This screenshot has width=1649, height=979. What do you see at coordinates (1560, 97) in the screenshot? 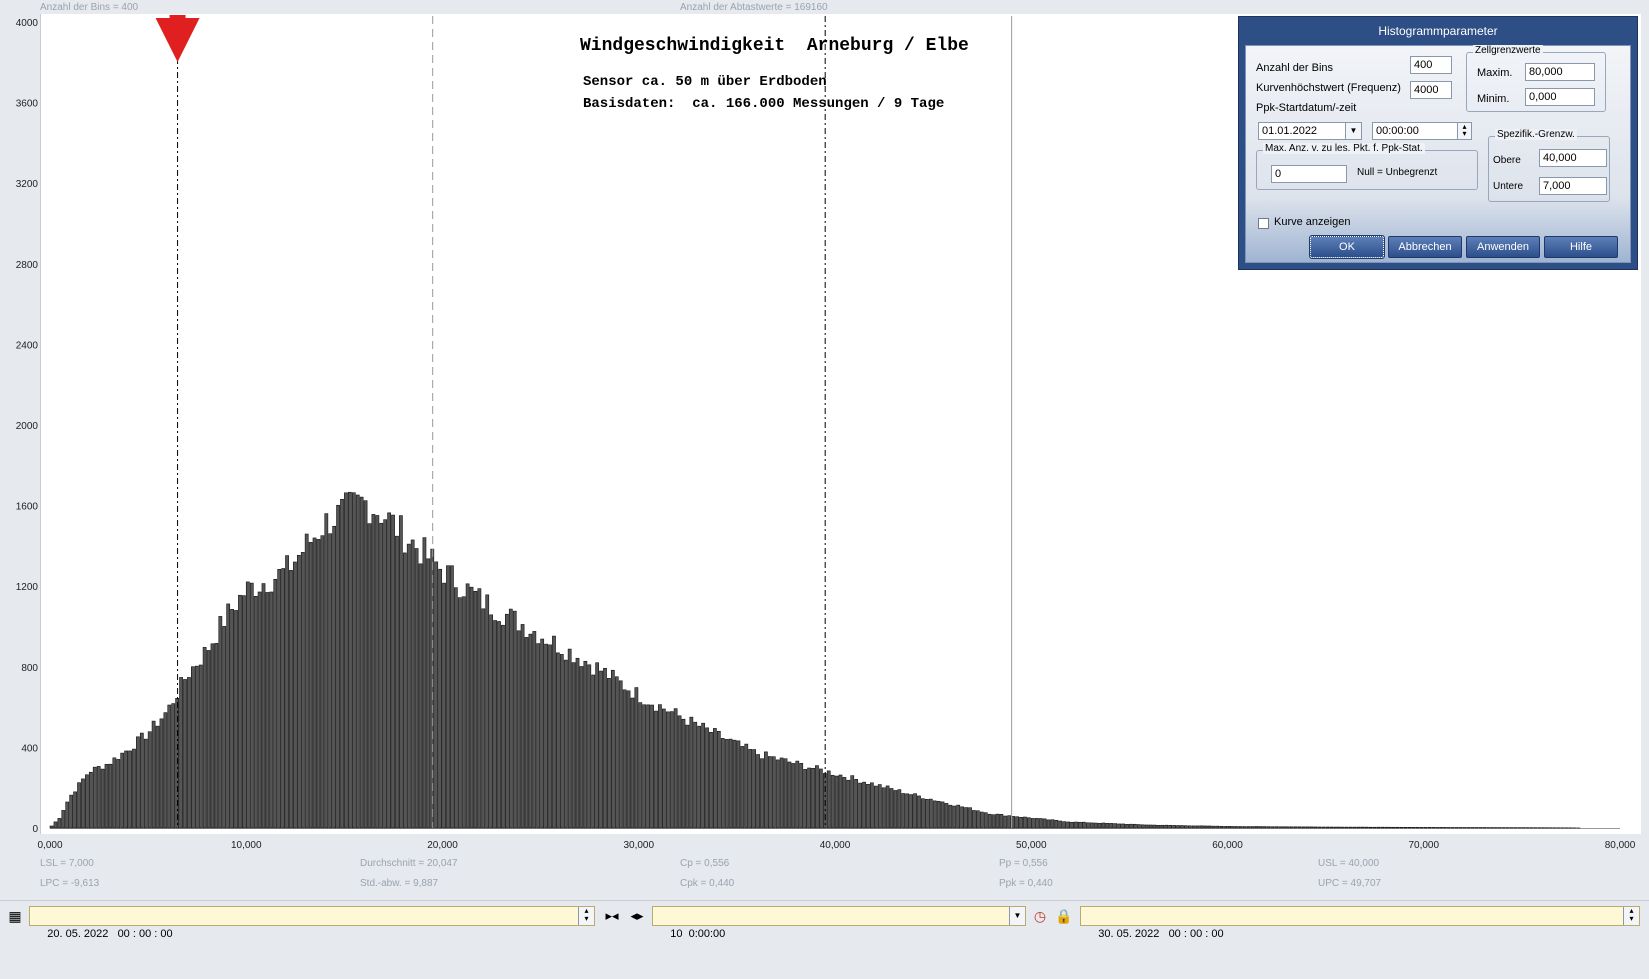
I see `min-input: 0,000` at bounding box center [1560, 97].